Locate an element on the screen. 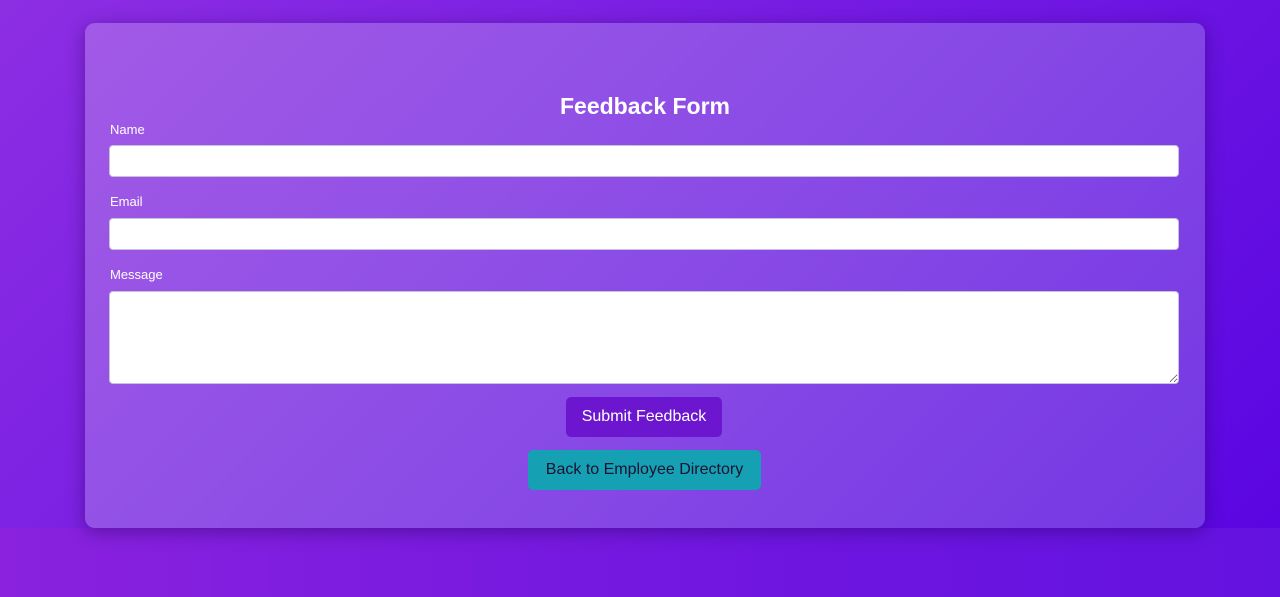 The height and width of the screenshot is (597, 1280). name-label: Name is located at coordinates (127, 129).